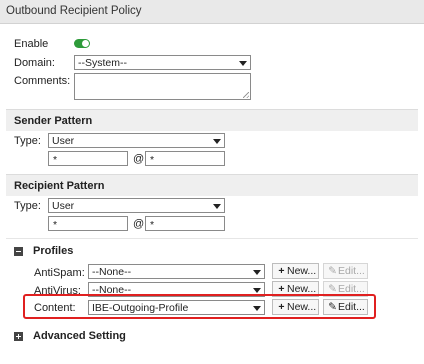 Image resolution: width=424 pixels, height=364 pixels. I want to click on antispam-label: AntiSpam:, so click(59, 273).